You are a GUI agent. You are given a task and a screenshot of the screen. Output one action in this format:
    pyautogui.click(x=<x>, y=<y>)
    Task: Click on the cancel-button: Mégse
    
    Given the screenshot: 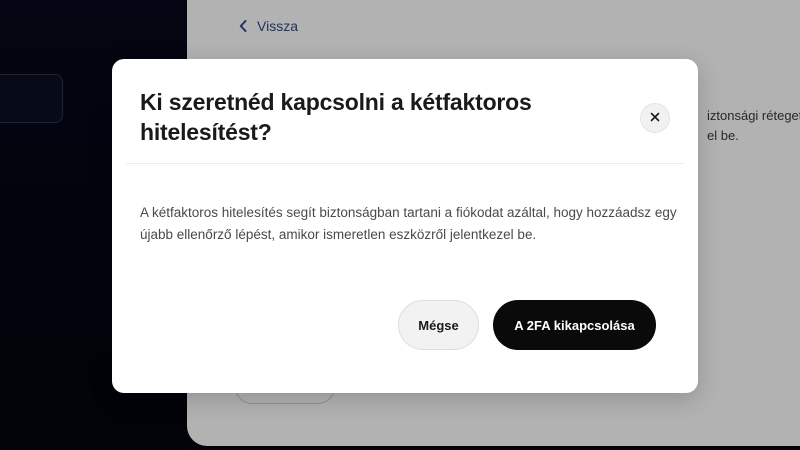 What is the action you would take?
    pyautogui.click(x=438, y=325)
    